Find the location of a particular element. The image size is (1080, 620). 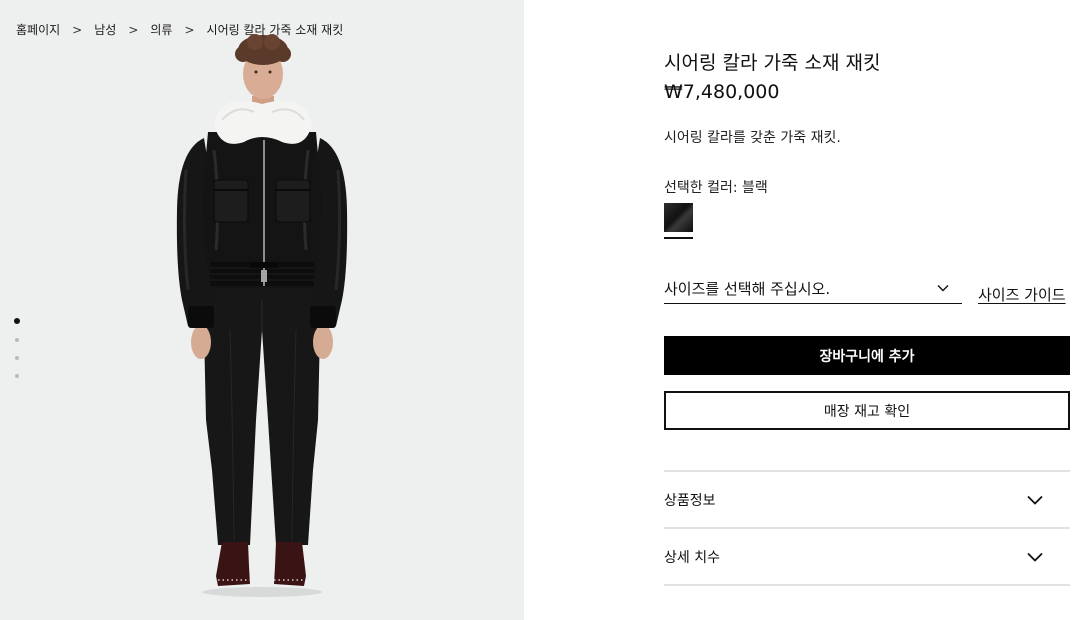

breadcrumb-clothing: 의류 is located at coordinates (161, 29).